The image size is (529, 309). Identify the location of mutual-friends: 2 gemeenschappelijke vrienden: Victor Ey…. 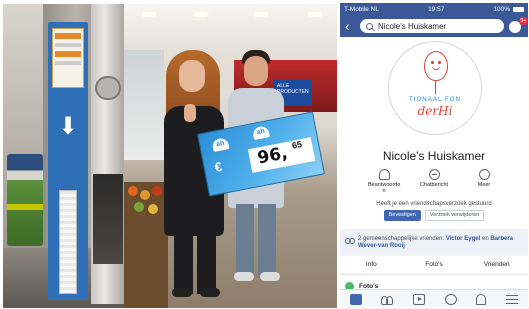
(434, 243).